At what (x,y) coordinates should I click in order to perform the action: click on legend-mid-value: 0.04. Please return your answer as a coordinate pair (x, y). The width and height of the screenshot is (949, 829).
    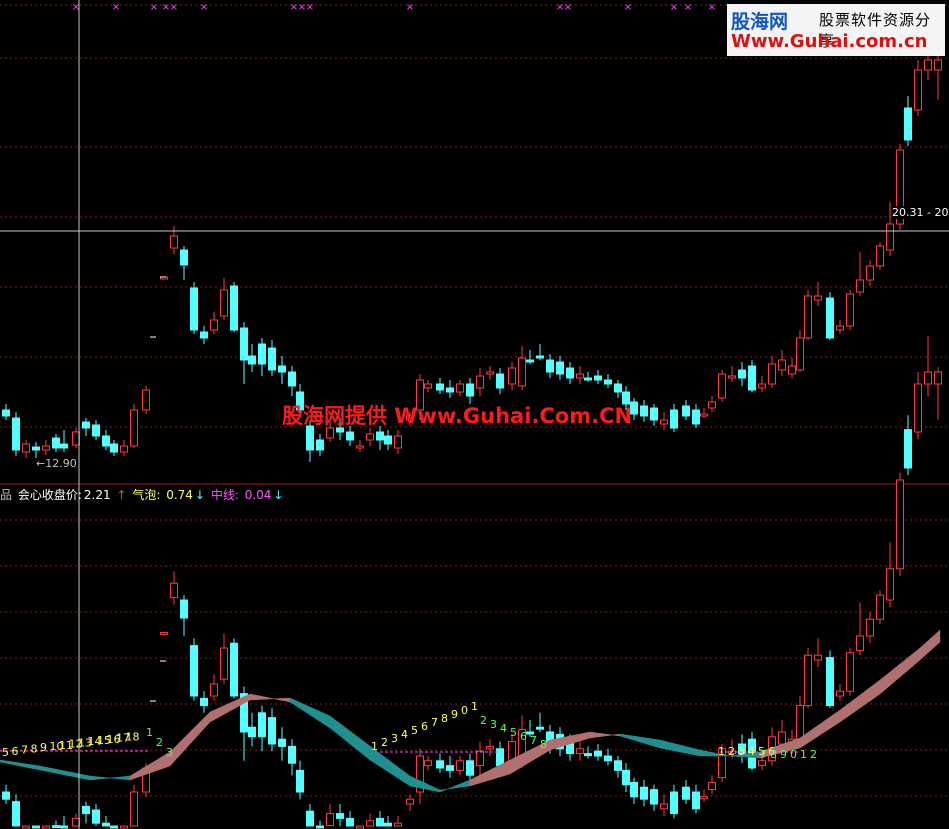
    Looking at the image, I should click on (258, 495).